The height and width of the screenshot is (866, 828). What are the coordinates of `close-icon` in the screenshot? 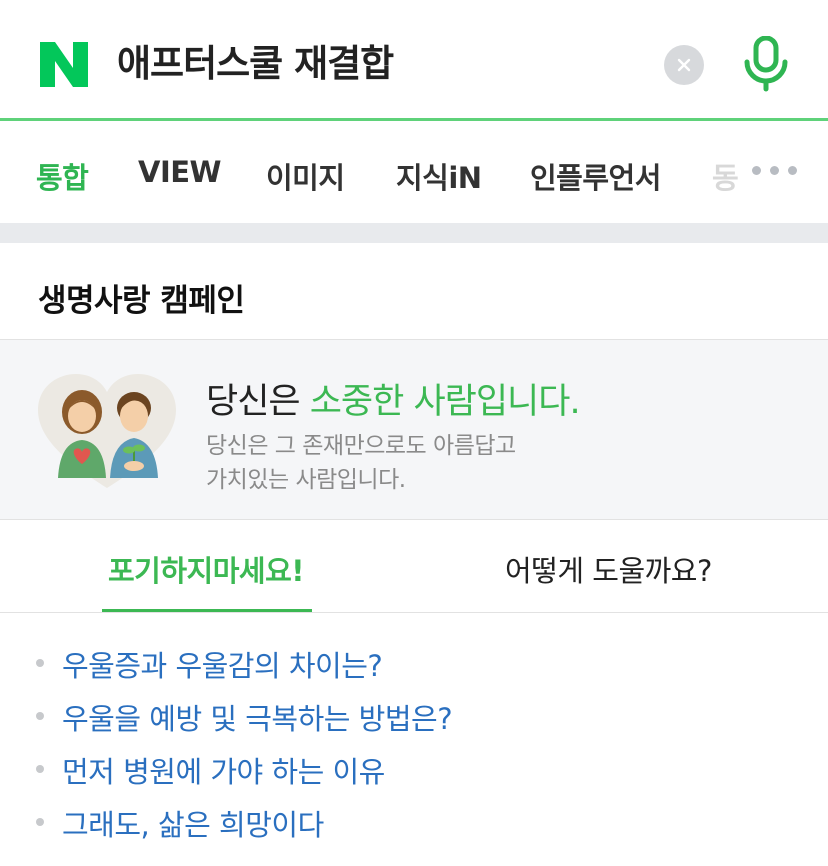 It's located at (684, 65).